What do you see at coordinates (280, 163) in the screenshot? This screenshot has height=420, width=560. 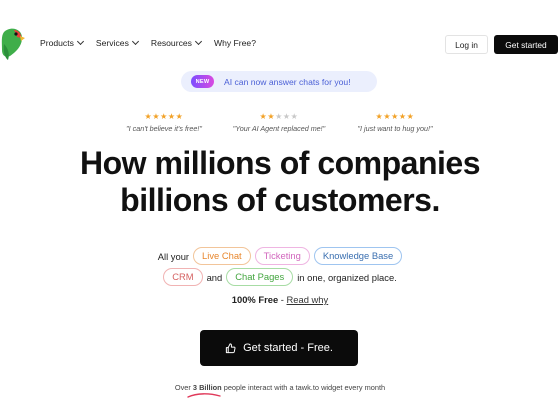 I see `hero-headline-line-1: How millions of companies` at bounding box center [280, 163].